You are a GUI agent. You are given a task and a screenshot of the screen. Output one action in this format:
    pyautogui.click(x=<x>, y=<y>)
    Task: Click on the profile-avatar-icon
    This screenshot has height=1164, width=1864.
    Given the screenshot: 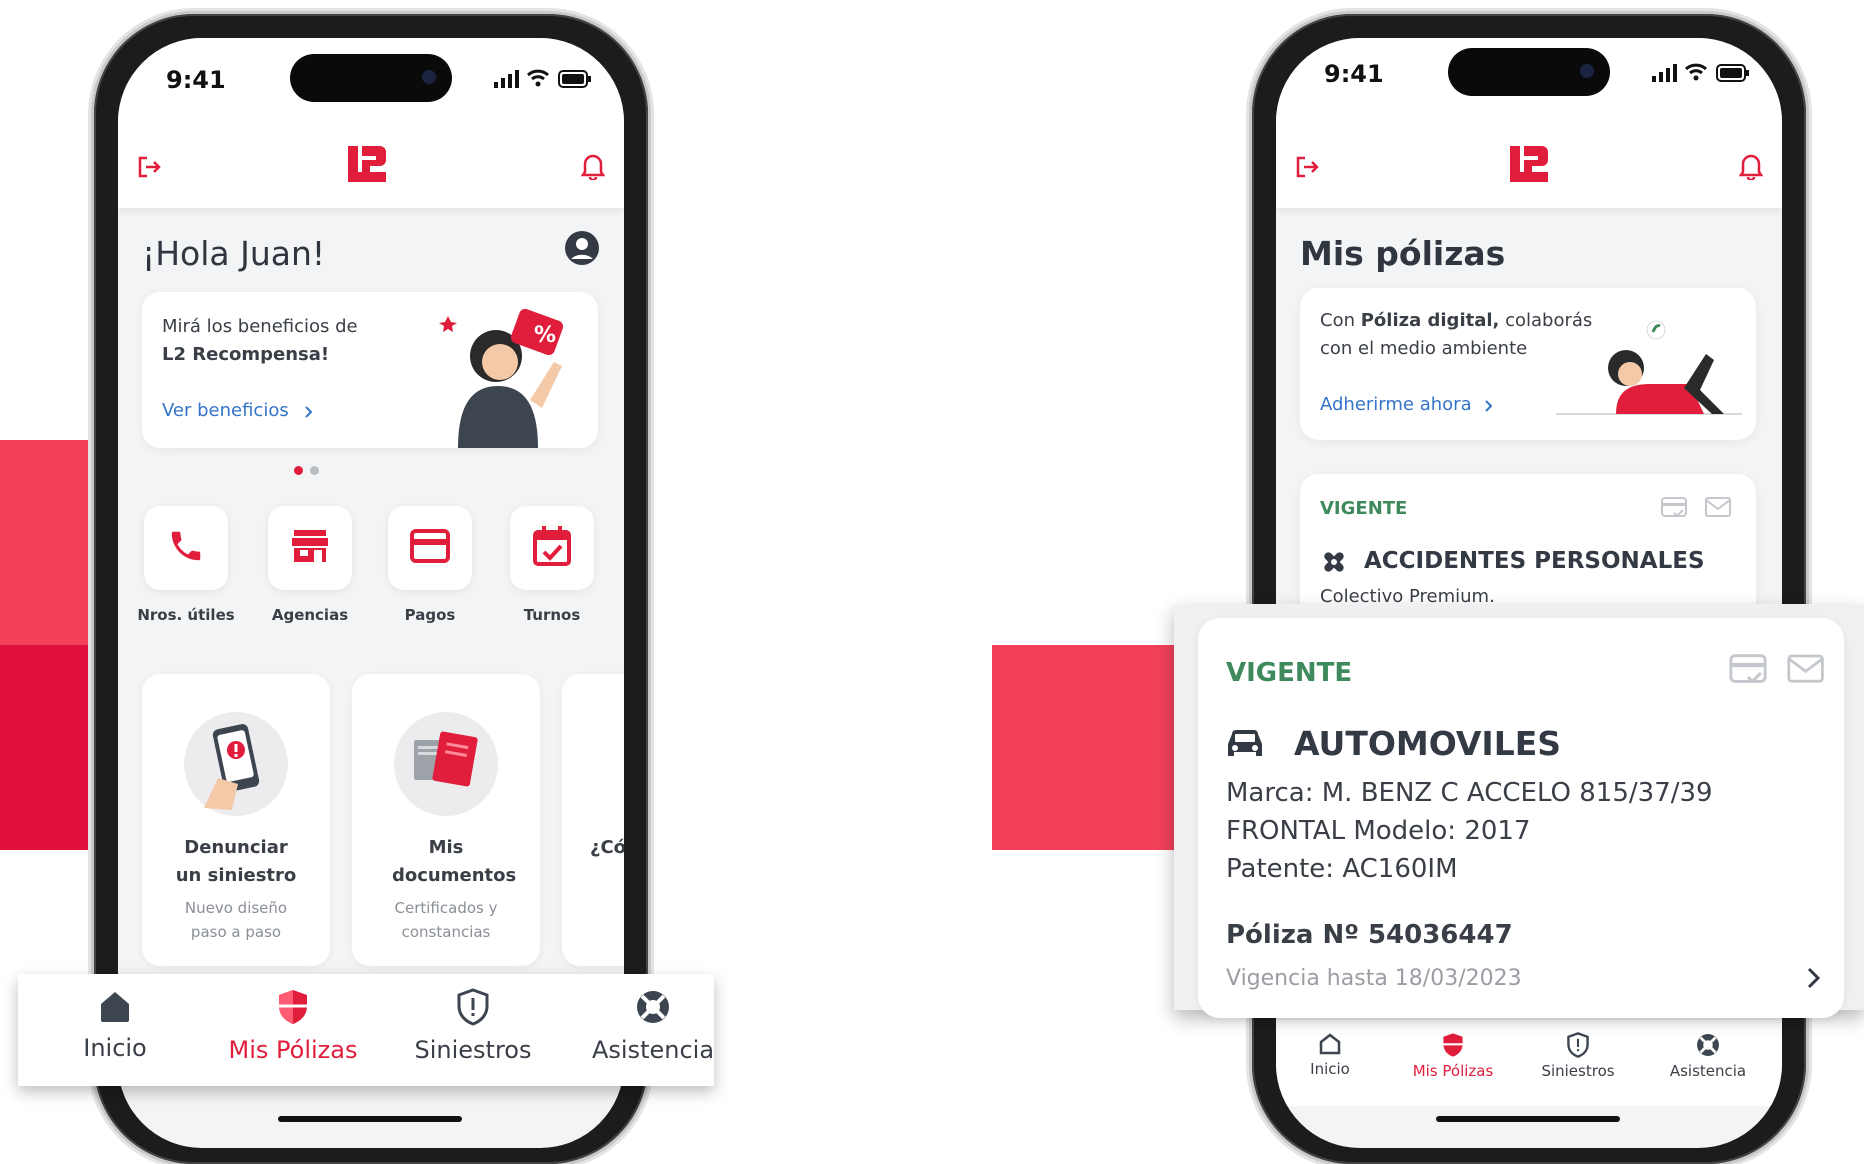 What is the action you would take?
    pyautogui.click(x=582, y=250)
    